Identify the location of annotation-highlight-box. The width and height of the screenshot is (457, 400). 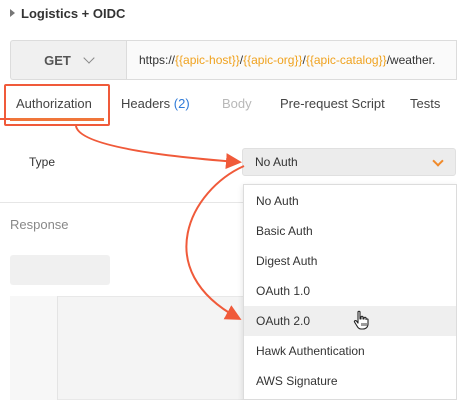
(57, 105).